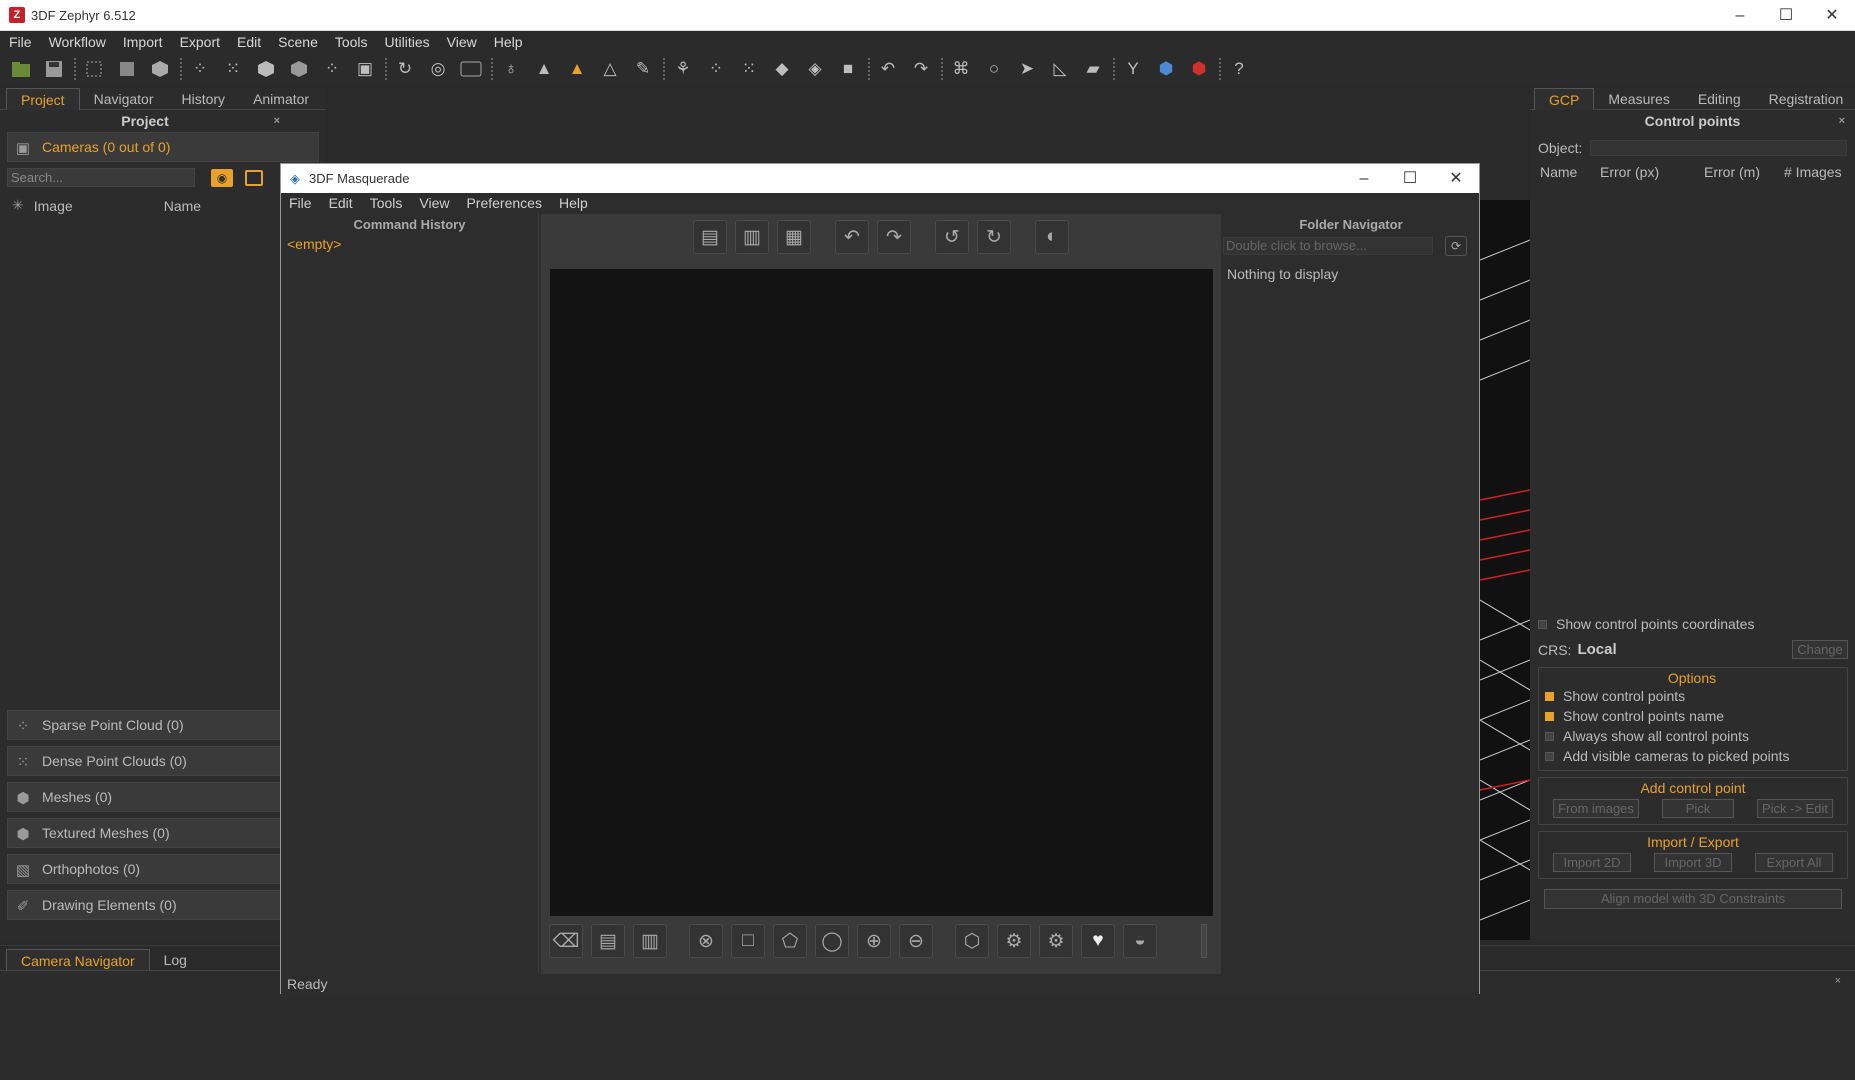 Image resolution: width=1855 pixels, height=1080 pixels. I want to click on rectangle-select-icon: □, so click(748, 941).